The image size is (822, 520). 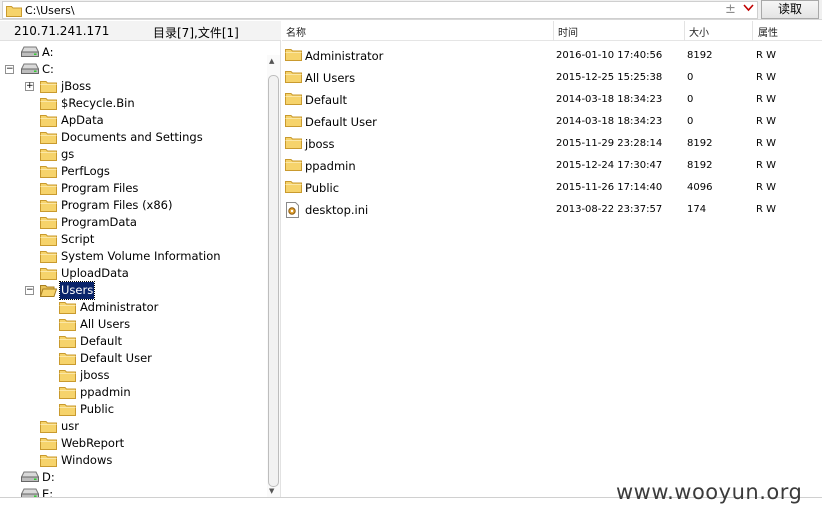 I want to click on file-row: All Users 2015-12-25 15:25:38 0 R W, so click(x=552, y=78).